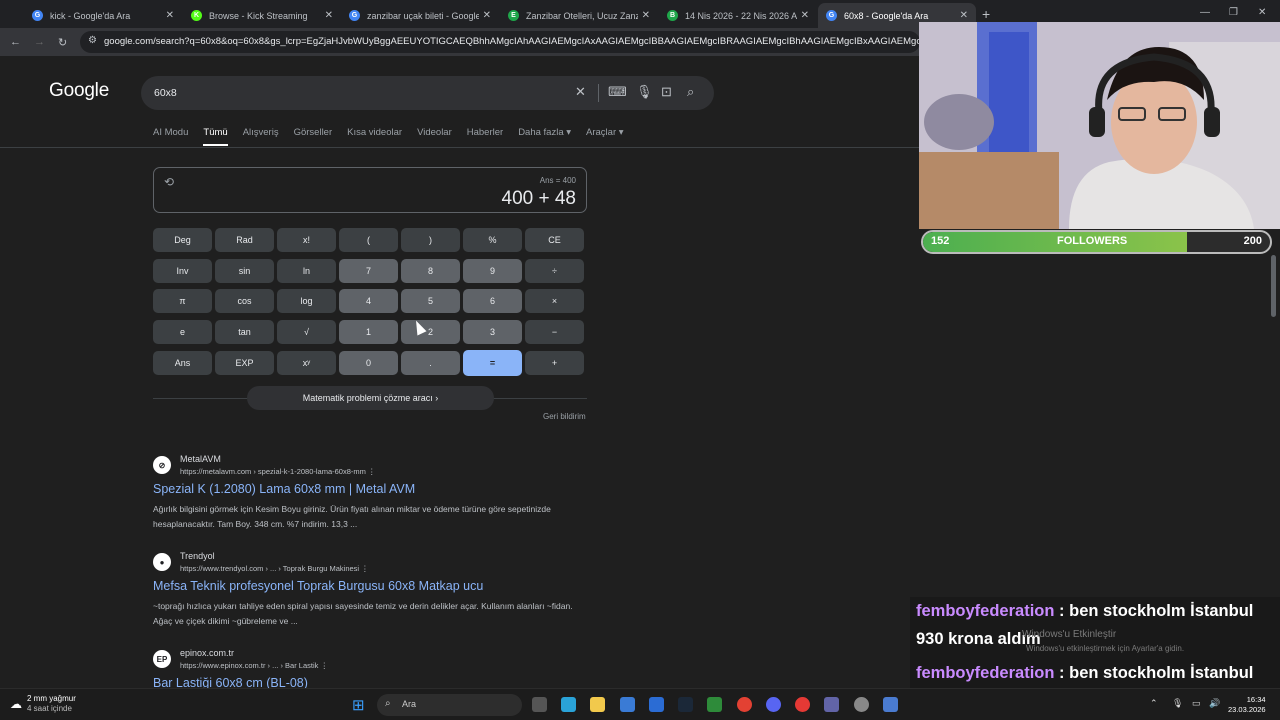  I want to click on calc-key: ×, so click(554, 301).